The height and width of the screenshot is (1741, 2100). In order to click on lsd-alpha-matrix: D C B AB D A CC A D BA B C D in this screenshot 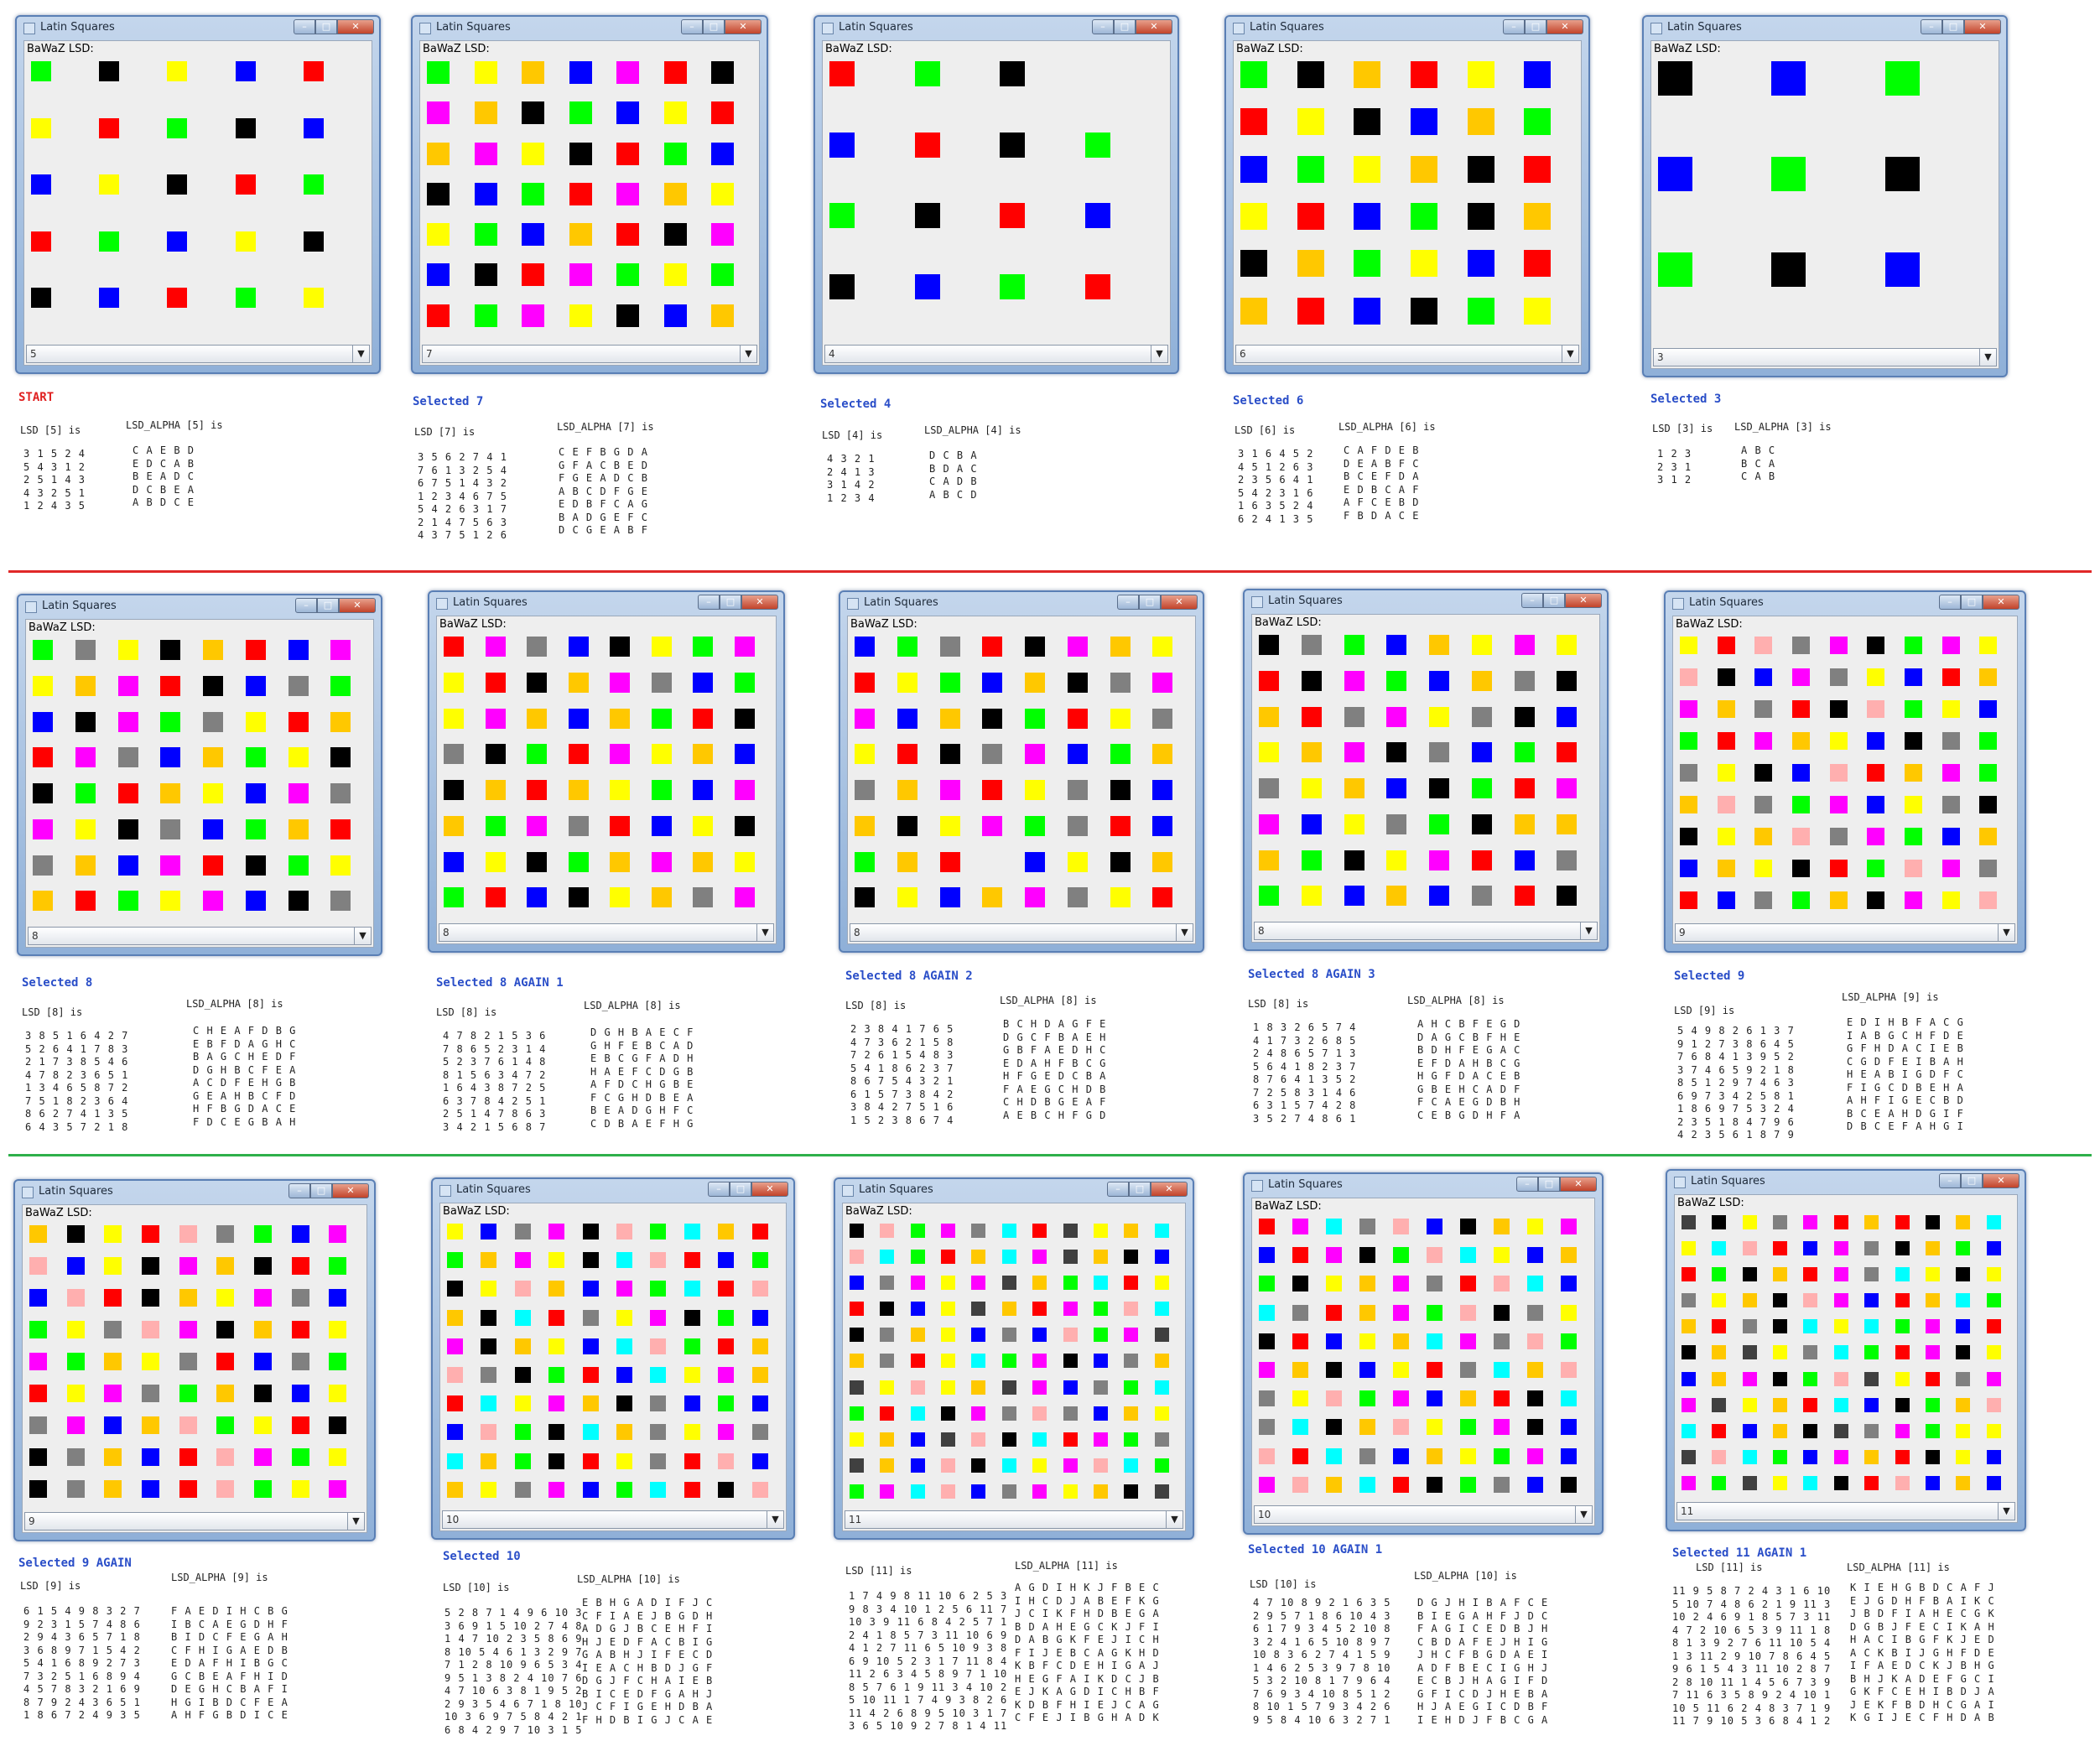, I will do `click(953, 476)`.